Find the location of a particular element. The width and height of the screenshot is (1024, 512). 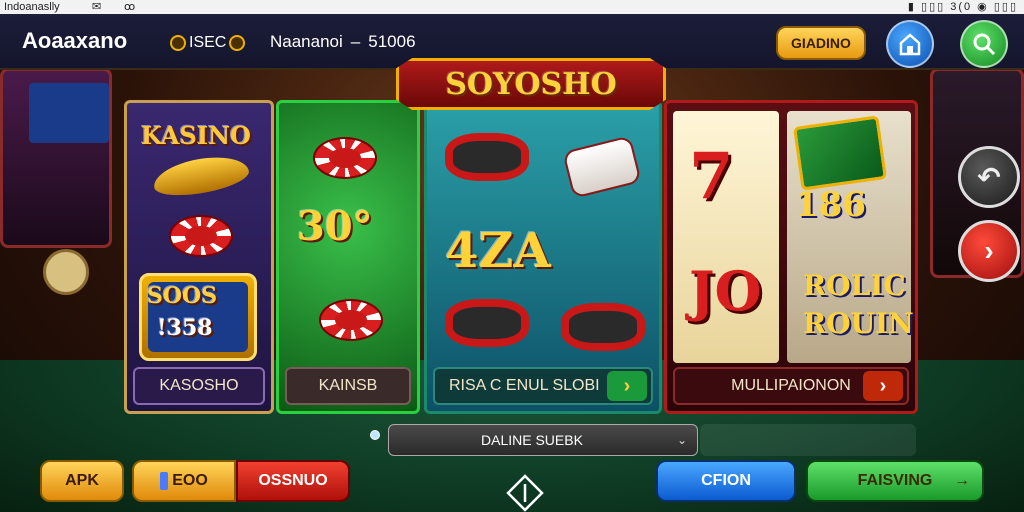

tile-title: KASINO is located at coordinates (196, 135).